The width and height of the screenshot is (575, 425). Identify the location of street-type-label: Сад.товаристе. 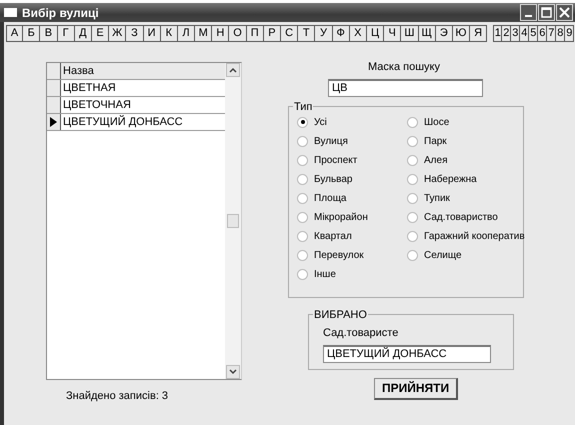
(361, 333).